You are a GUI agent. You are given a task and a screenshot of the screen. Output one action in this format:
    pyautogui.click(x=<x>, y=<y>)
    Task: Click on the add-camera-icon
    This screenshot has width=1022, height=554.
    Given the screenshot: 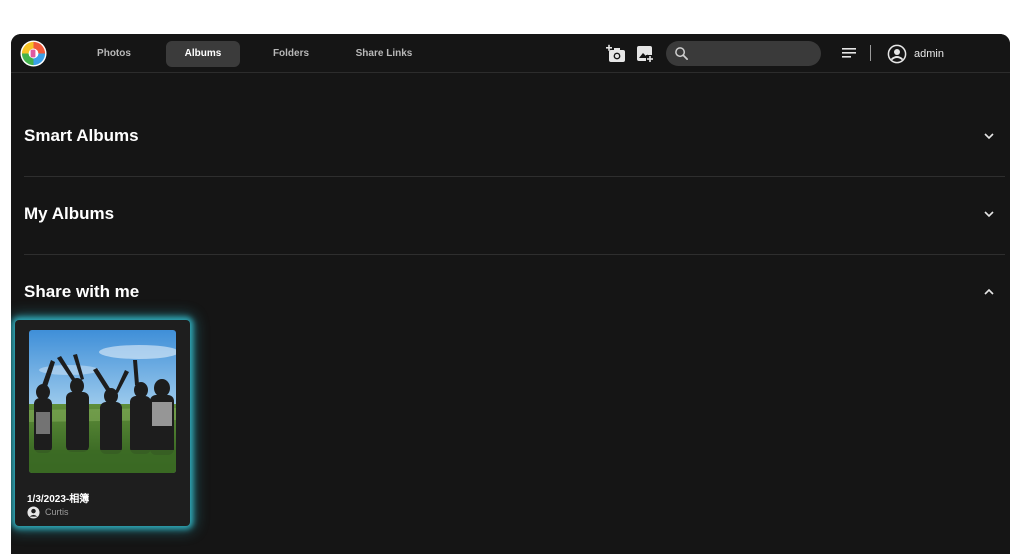 What is the action you would take?
    pyautogui.click(x=616, y=54)
    